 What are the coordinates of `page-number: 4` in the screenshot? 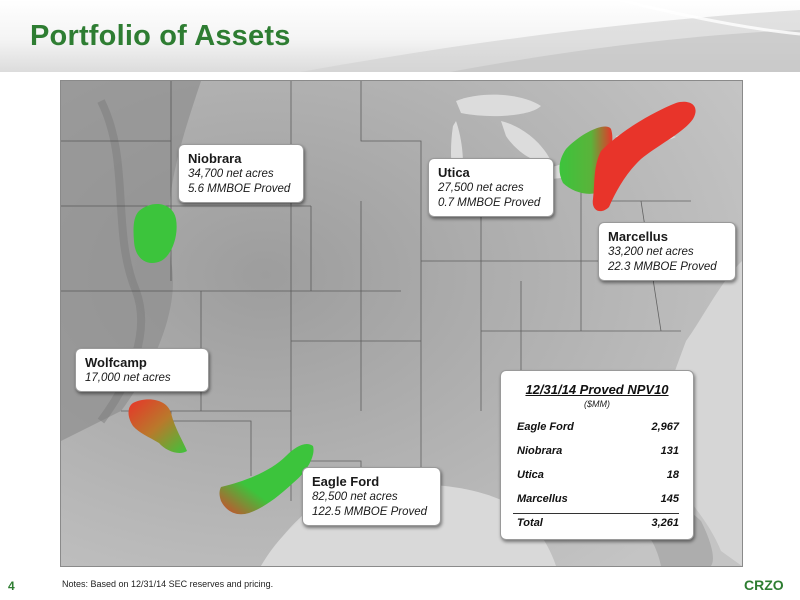 It's located at (11, 586).